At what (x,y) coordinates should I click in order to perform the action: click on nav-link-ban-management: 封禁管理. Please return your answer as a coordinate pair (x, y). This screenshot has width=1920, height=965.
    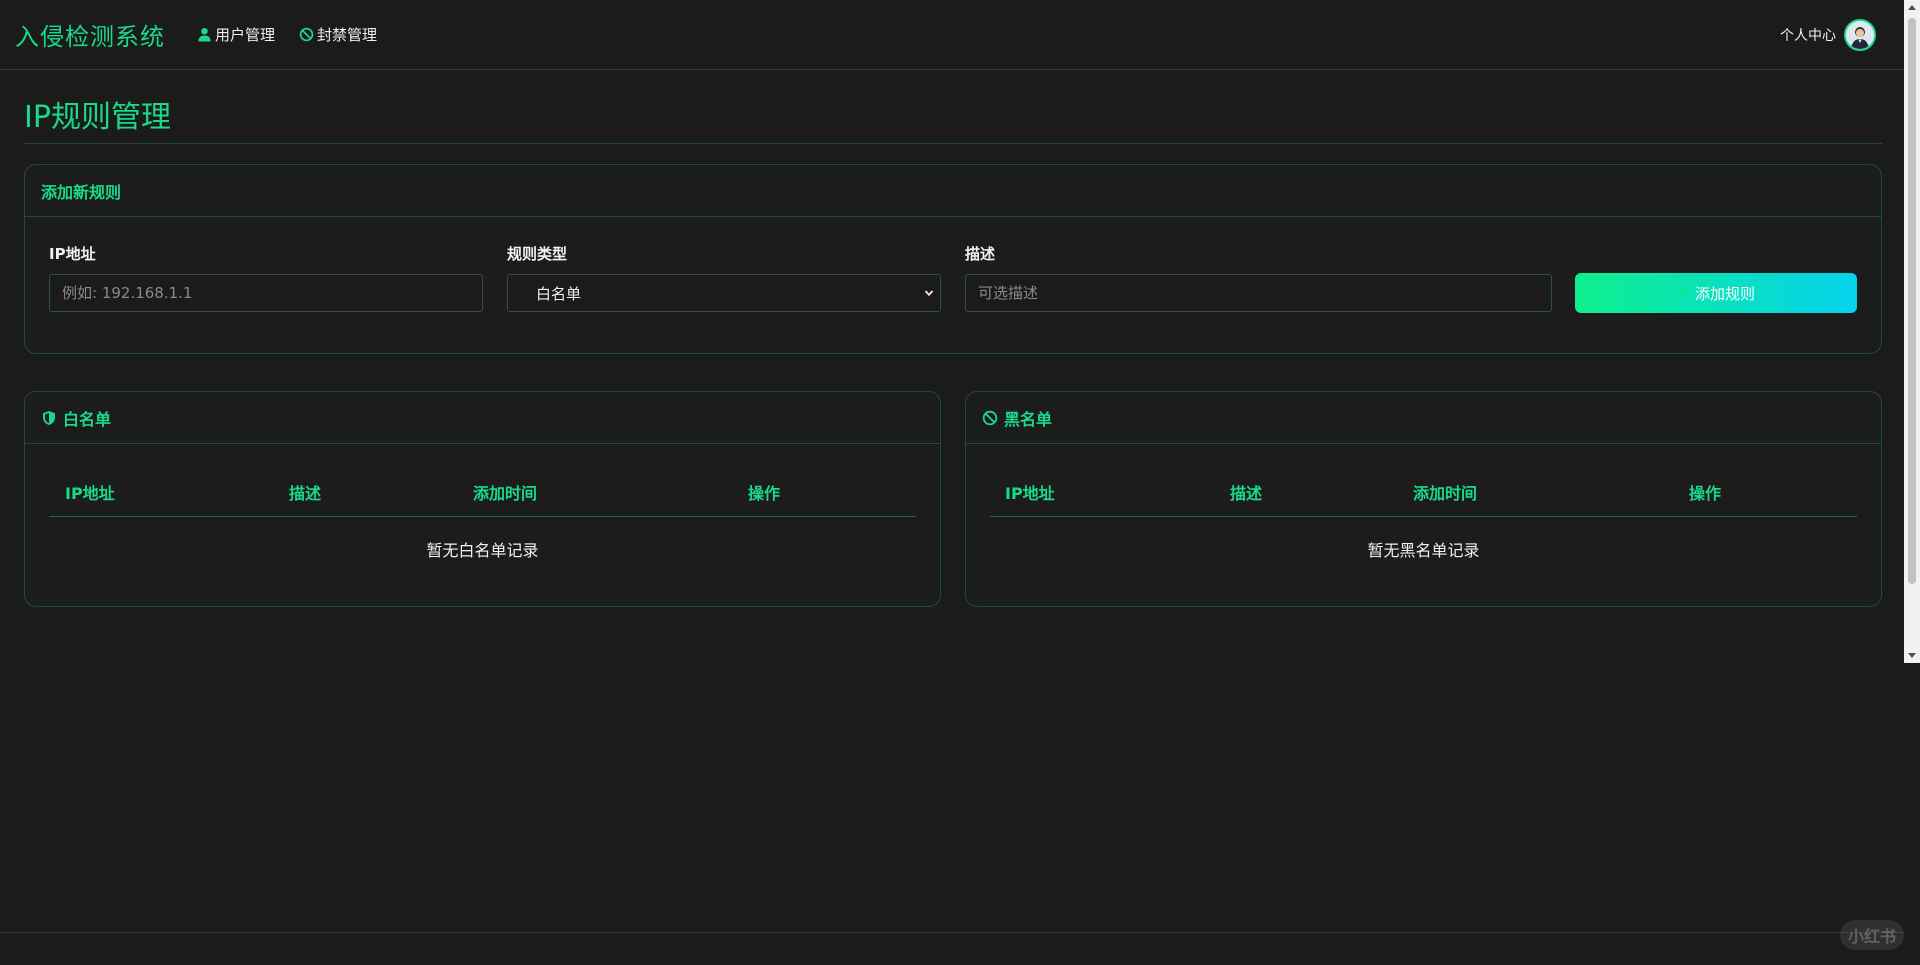
    Looking at the image, I should click on (338, 34).